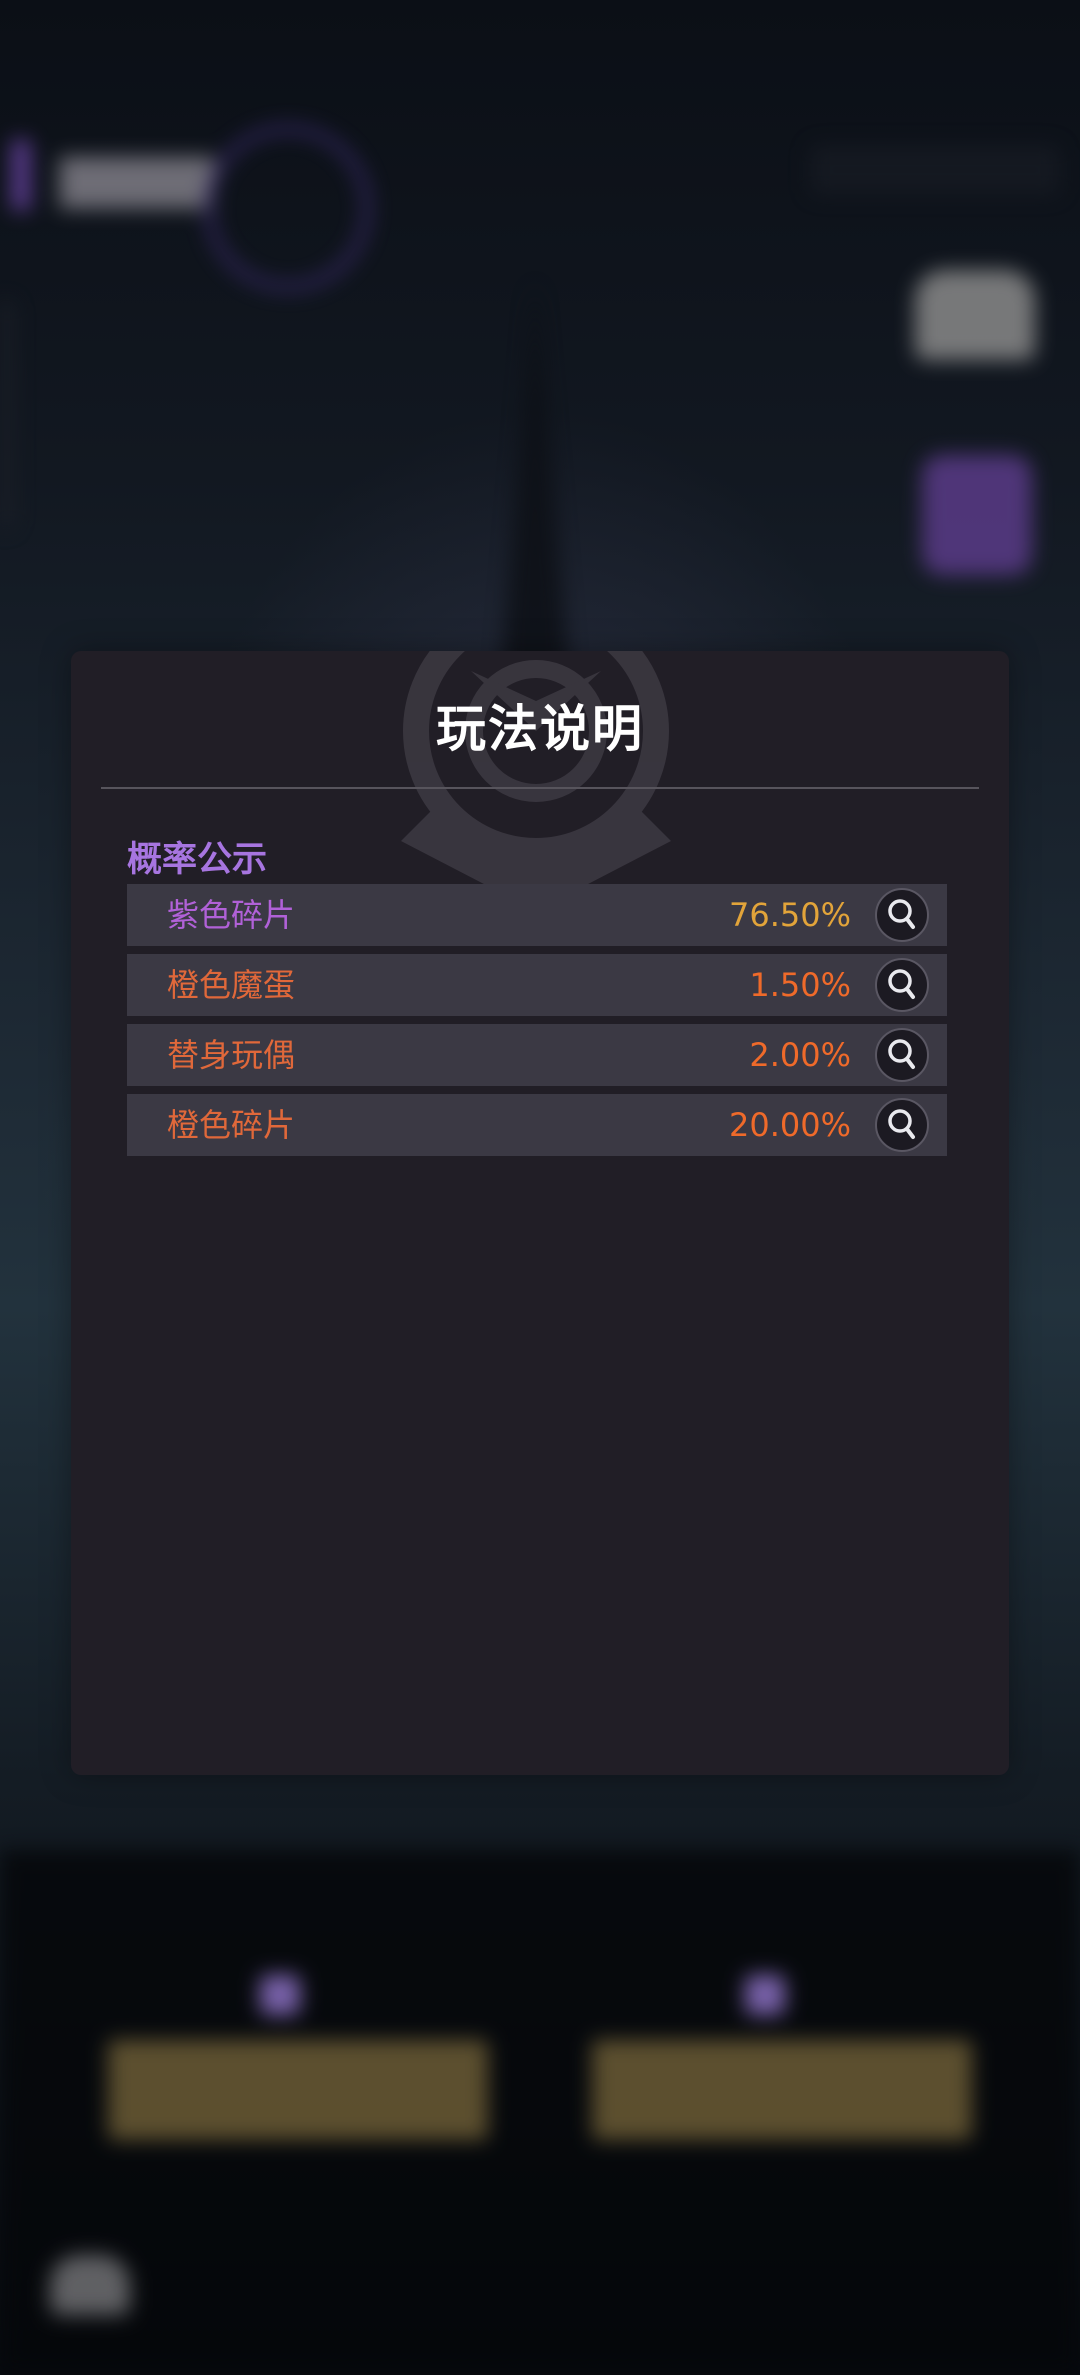  Describe the element at coordinates (782, 2090) in the screenshot. I see `background-right-button` at that location.